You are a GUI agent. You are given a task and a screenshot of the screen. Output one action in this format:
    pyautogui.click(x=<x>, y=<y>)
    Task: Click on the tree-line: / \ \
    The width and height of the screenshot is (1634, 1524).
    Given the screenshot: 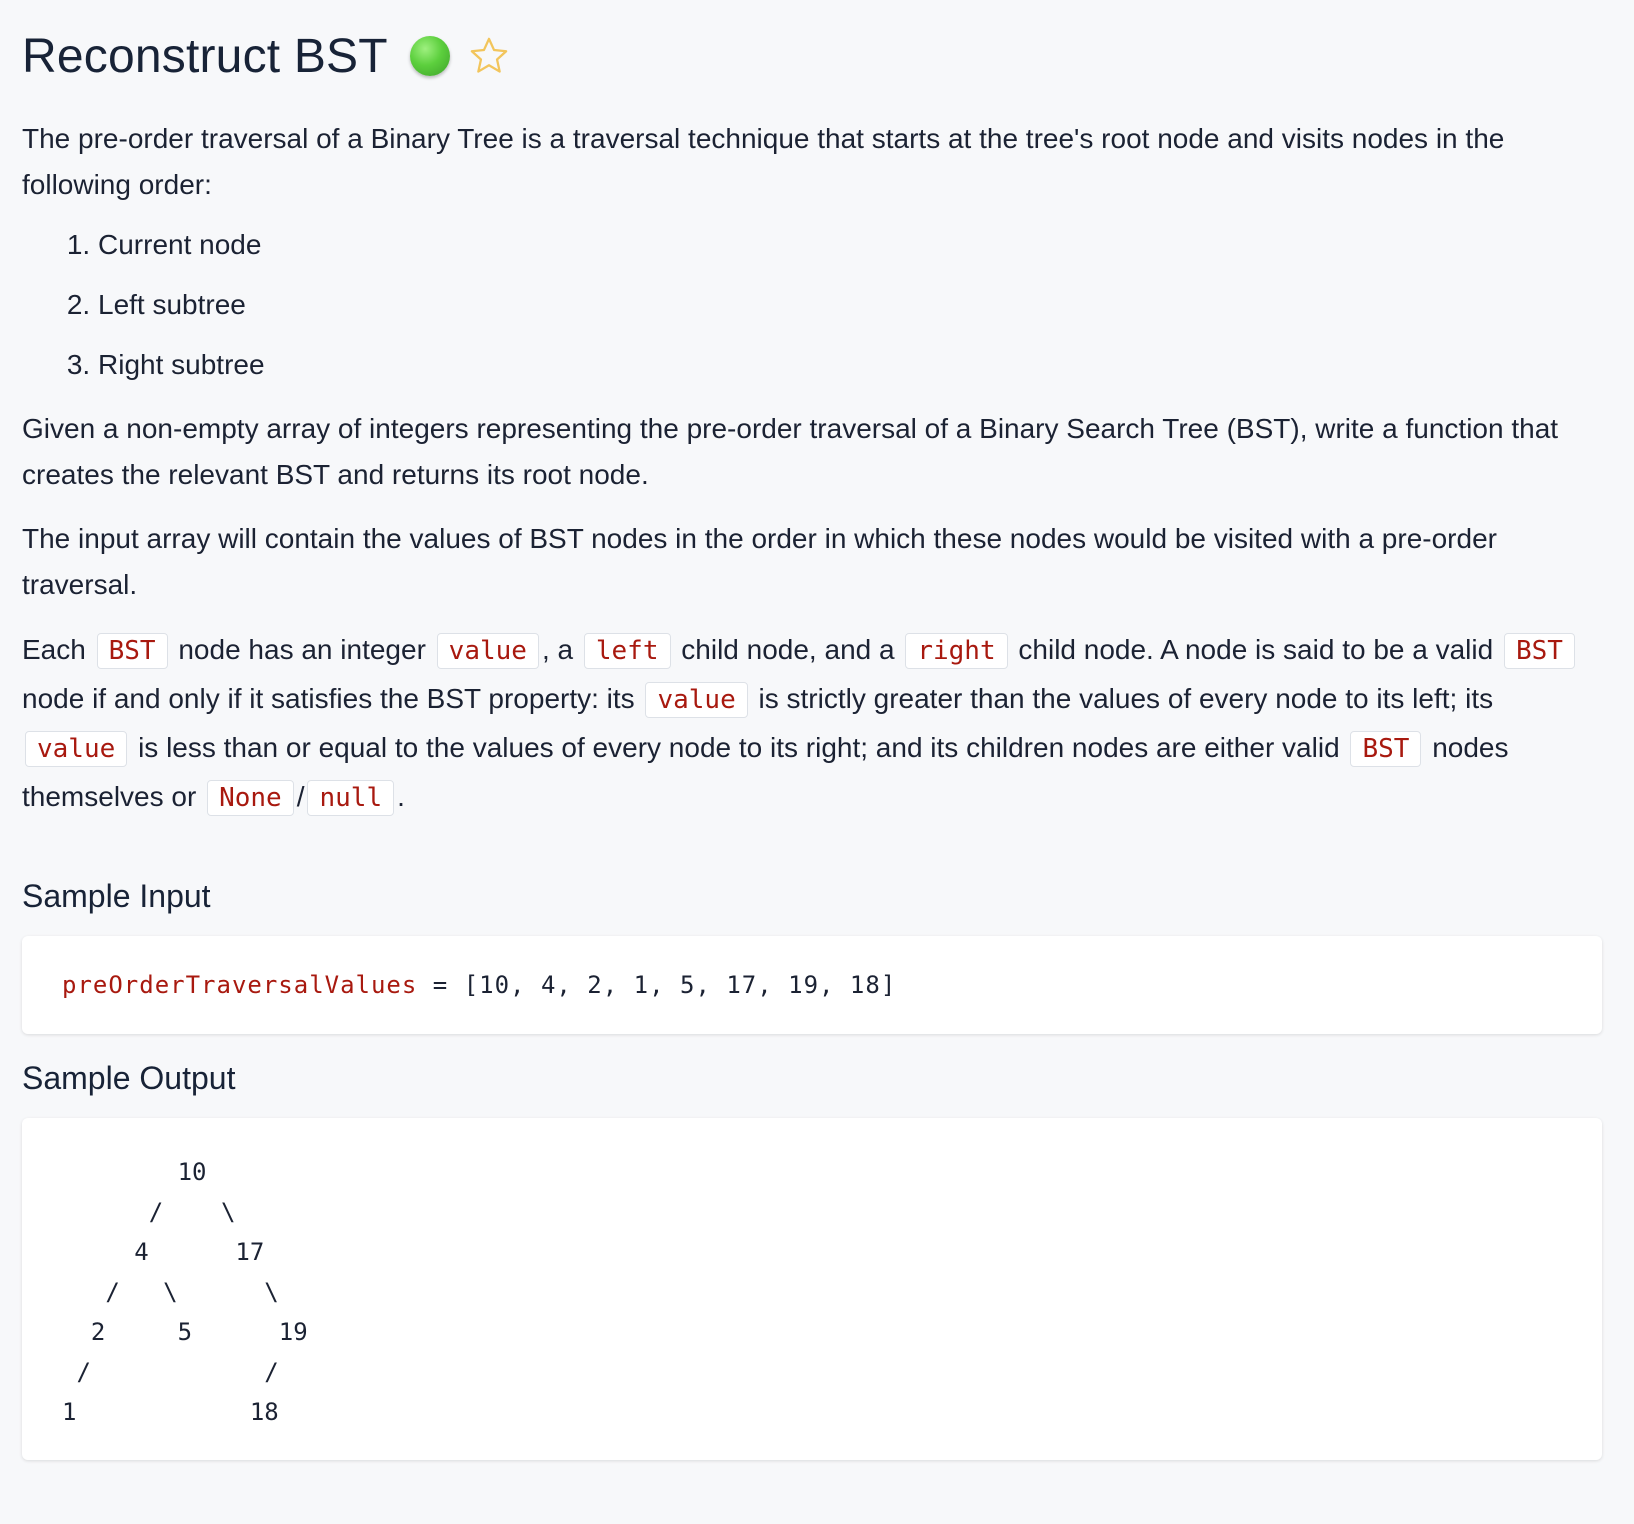 What is the action you would take?
    pyautogui.click(x=170, y=1292)
    